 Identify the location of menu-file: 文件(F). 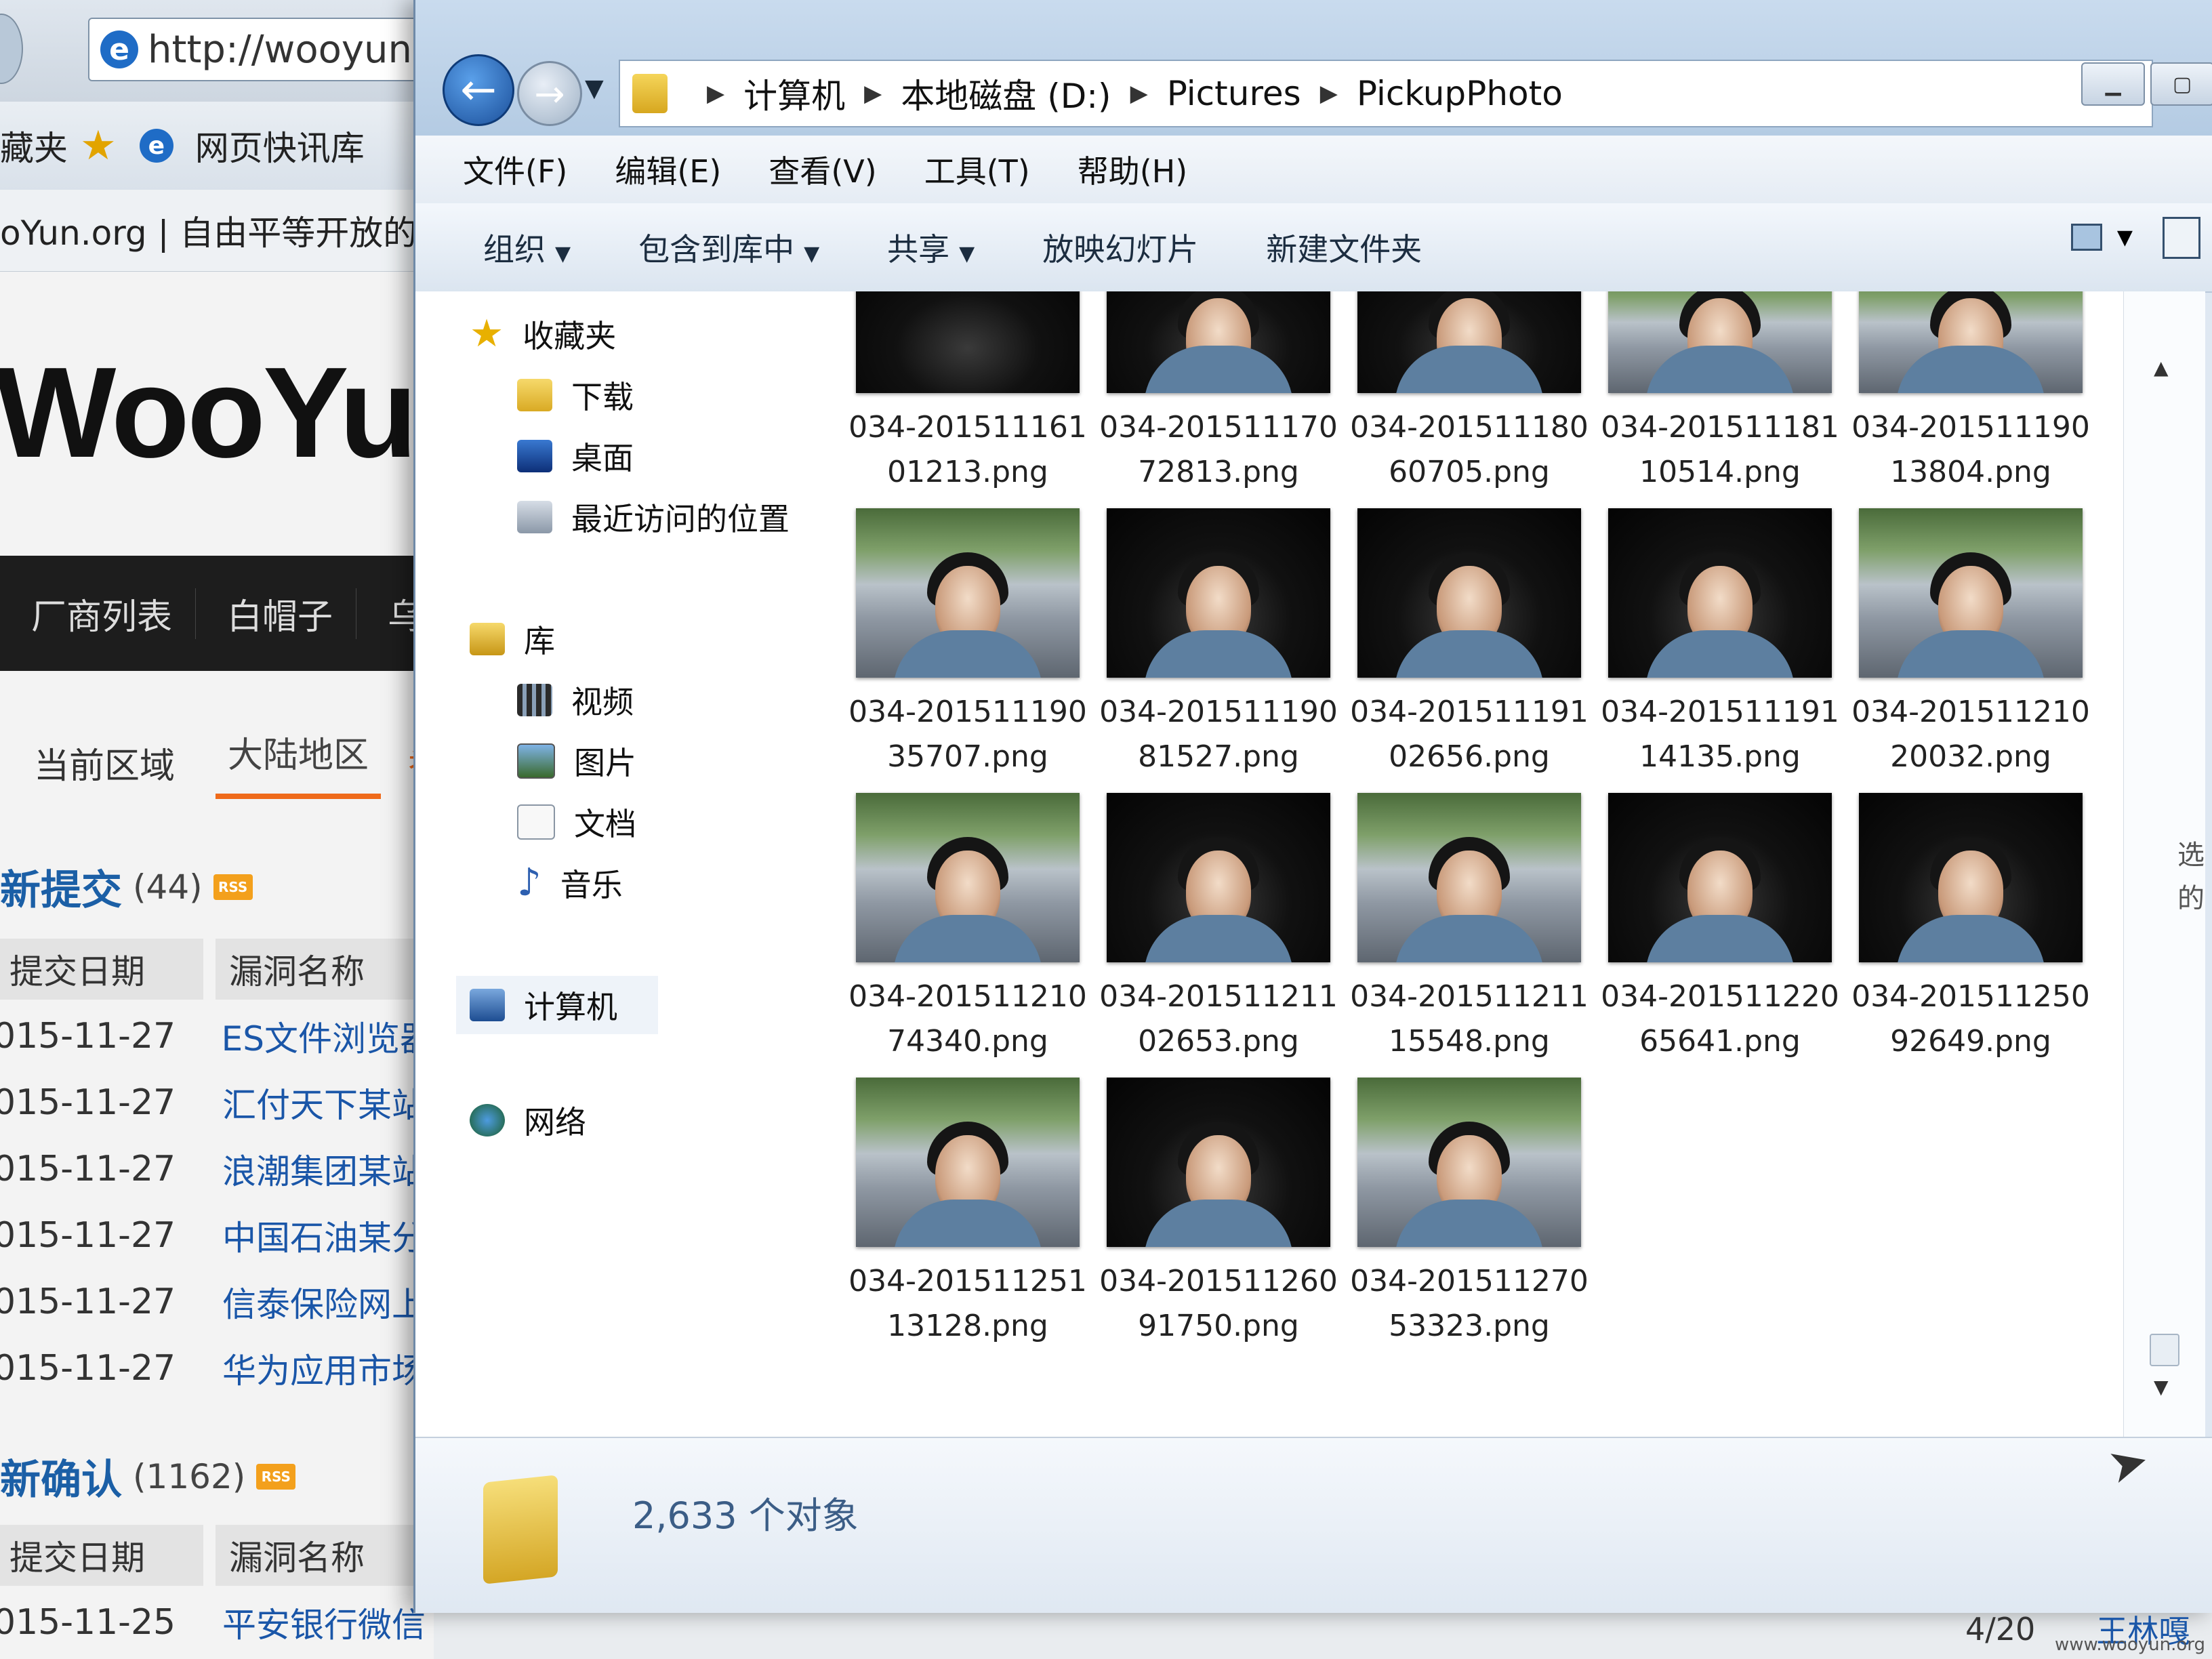
(515, 169).